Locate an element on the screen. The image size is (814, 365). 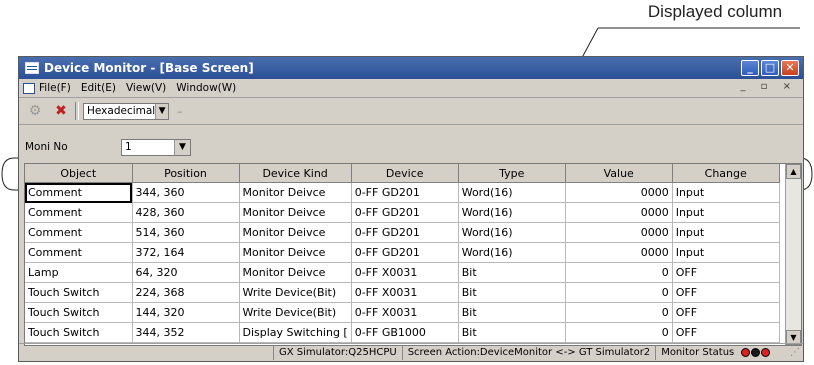
monitor-status: Monitor Status is located at coordinates (715, 352).